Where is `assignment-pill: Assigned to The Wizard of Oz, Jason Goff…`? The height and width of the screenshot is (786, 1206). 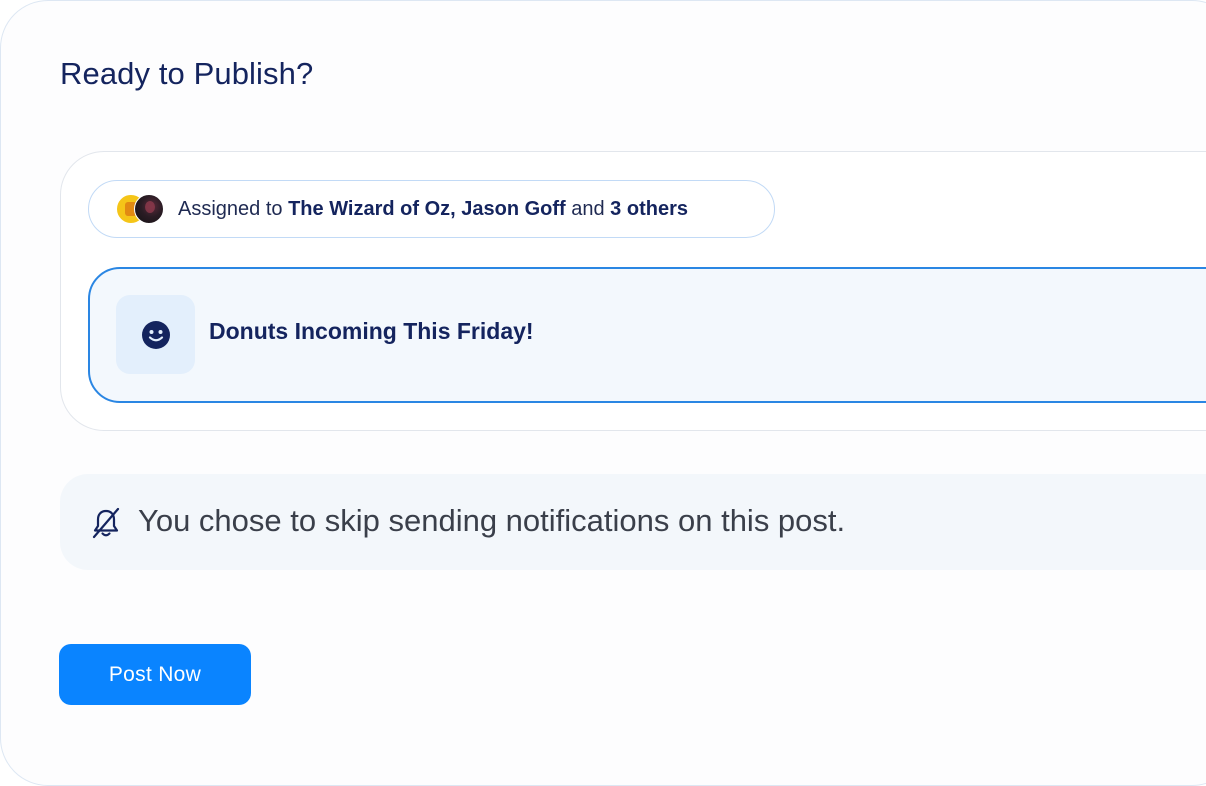 assignment-pill: Assigned to The Wizard of Oz, Jason Goff… is located at coordinates (431, 209).